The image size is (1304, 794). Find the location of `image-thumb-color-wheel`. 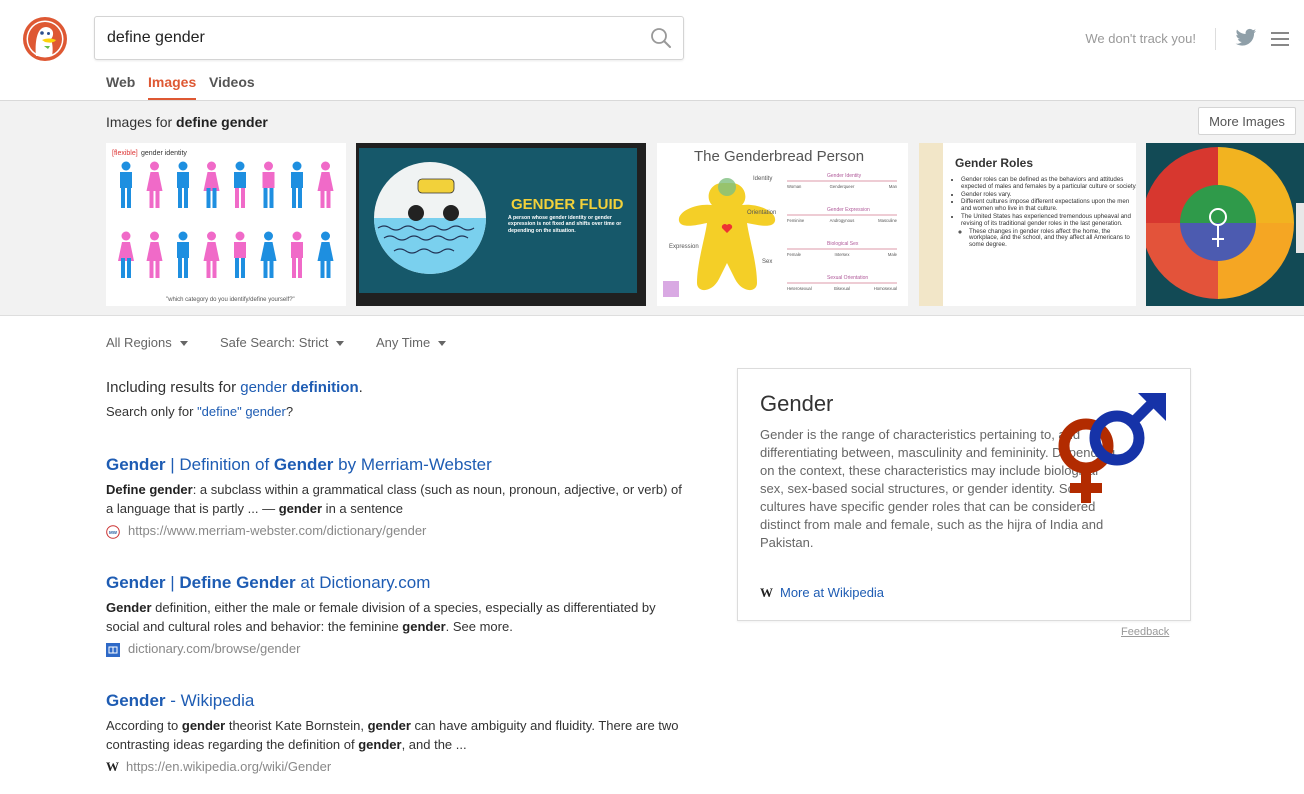

image-thumb-color-wheel is located at coordinates (1225, 224).